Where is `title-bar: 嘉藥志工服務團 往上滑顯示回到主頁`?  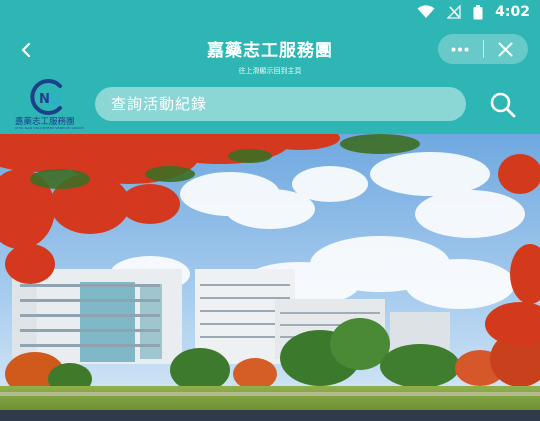
title-bar: 嘉藥志工服務團 往上滑顯示回到主頁 is located at coordinates (270, 51).